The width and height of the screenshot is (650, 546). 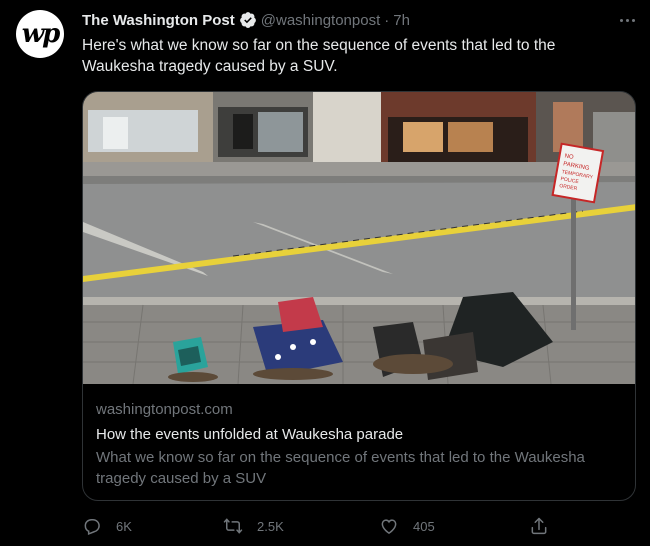 What do you see at coordinates (233, 526) in the screenshot?
I see `retweet-icon` at bounding box center [233, 526].